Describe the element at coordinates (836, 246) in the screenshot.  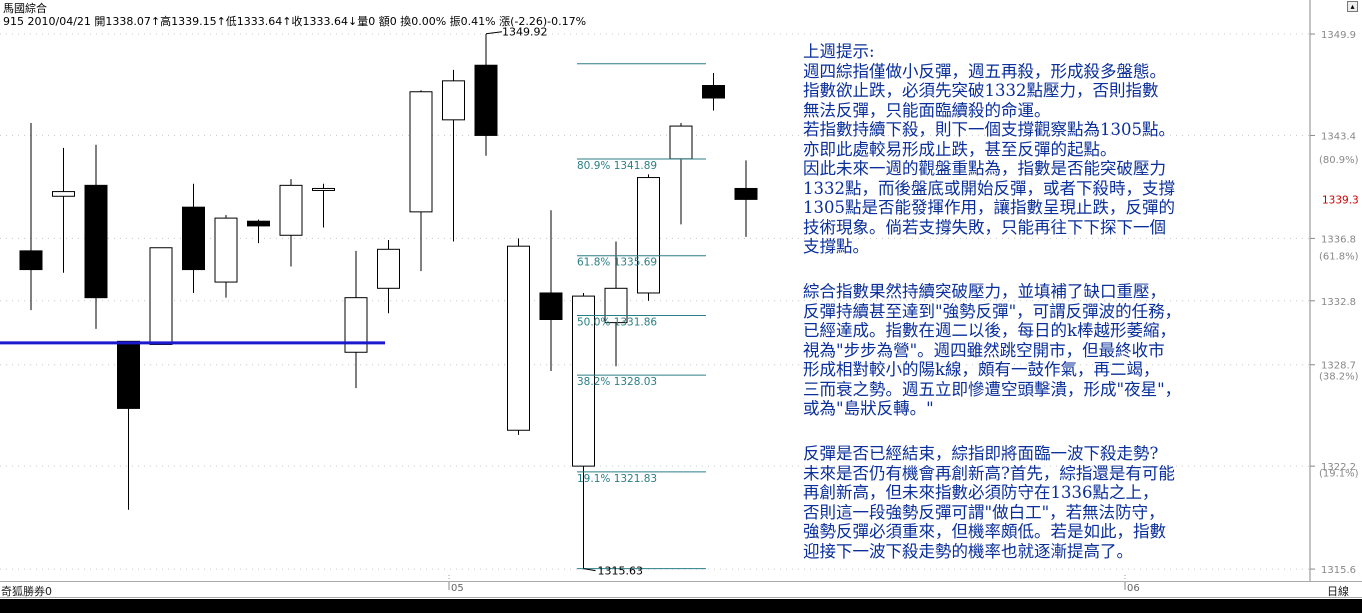
I see `note-line: 支撐點。` at that location.